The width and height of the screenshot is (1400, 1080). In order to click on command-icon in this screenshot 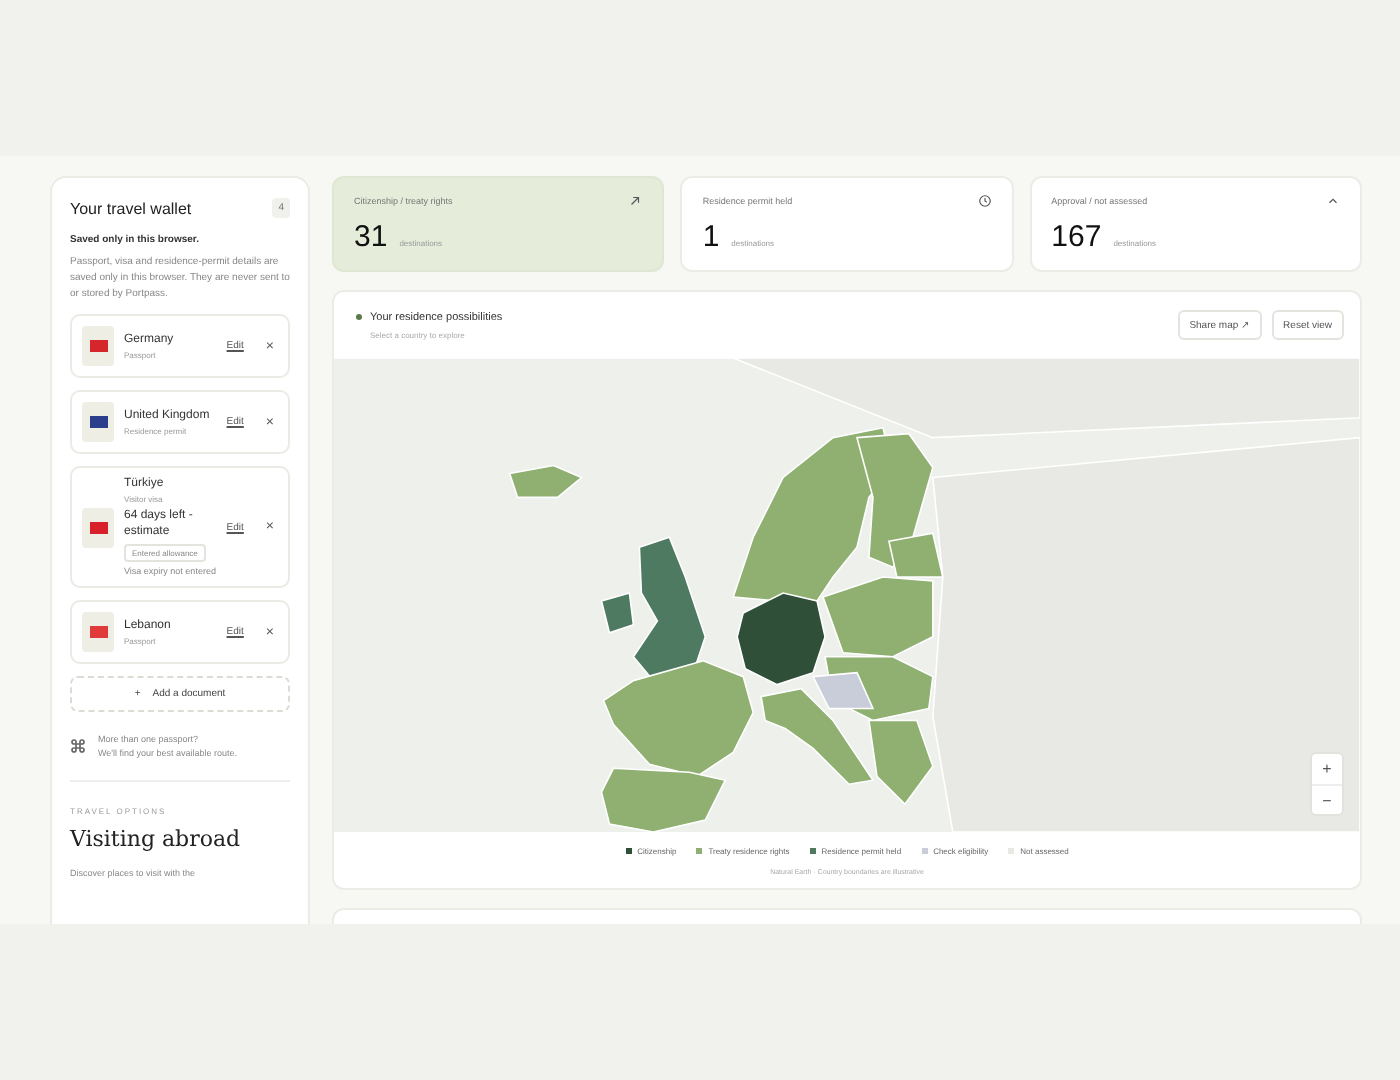, I will do `click(78, 746)`.